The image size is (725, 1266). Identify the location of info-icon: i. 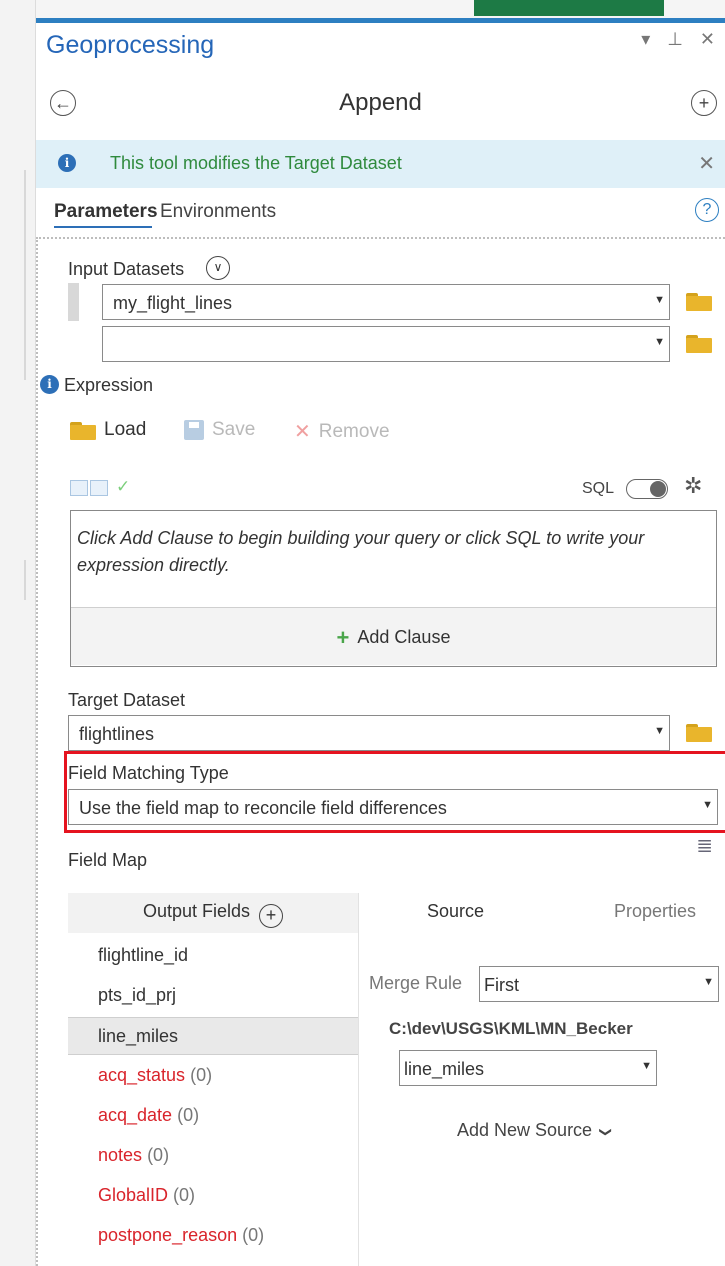
(67, 163).